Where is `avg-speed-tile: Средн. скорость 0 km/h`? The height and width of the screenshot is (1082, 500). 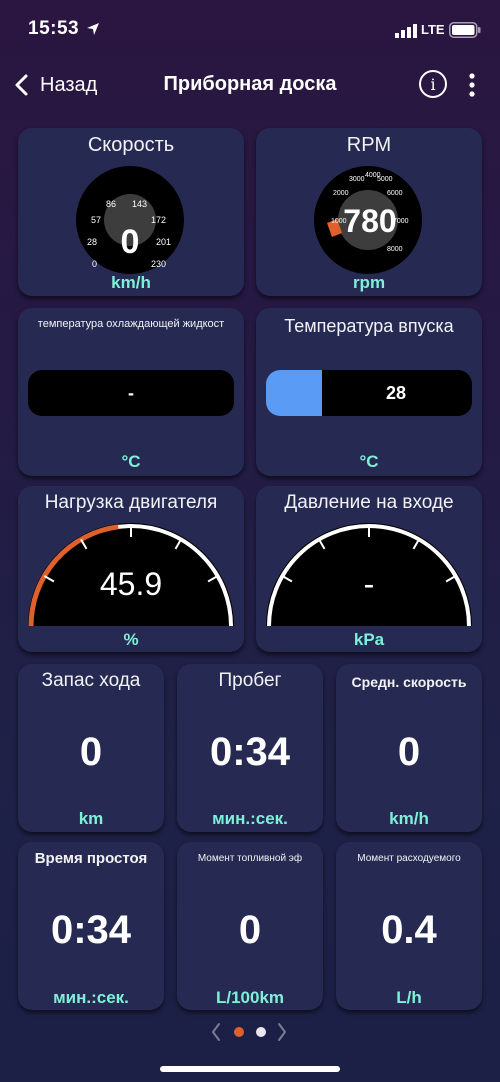 avg-speed-tile: Средн. скорость 0 km/h is located at coordinates (409, 748).